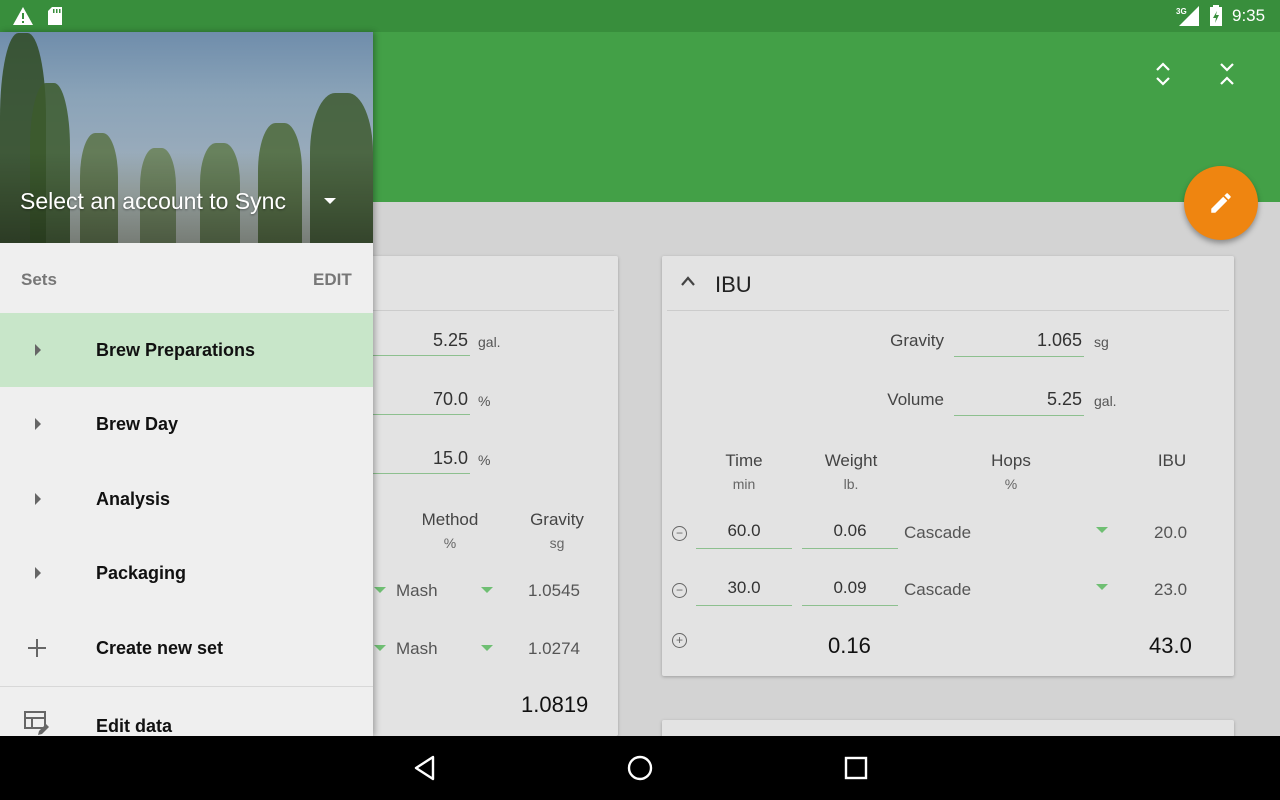 This screenshot has width=1280, height=800. I want to click on weight-subheader: lb., so click(851, 484).